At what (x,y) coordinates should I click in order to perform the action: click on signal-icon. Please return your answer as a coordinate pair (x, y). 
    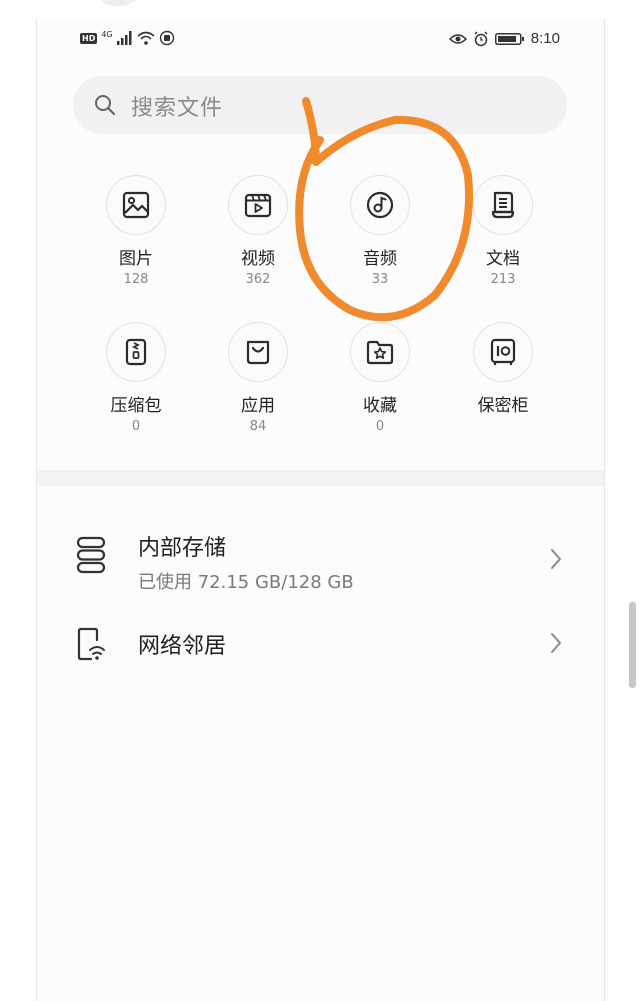
    Looking at the image, I should click on (124, 38).